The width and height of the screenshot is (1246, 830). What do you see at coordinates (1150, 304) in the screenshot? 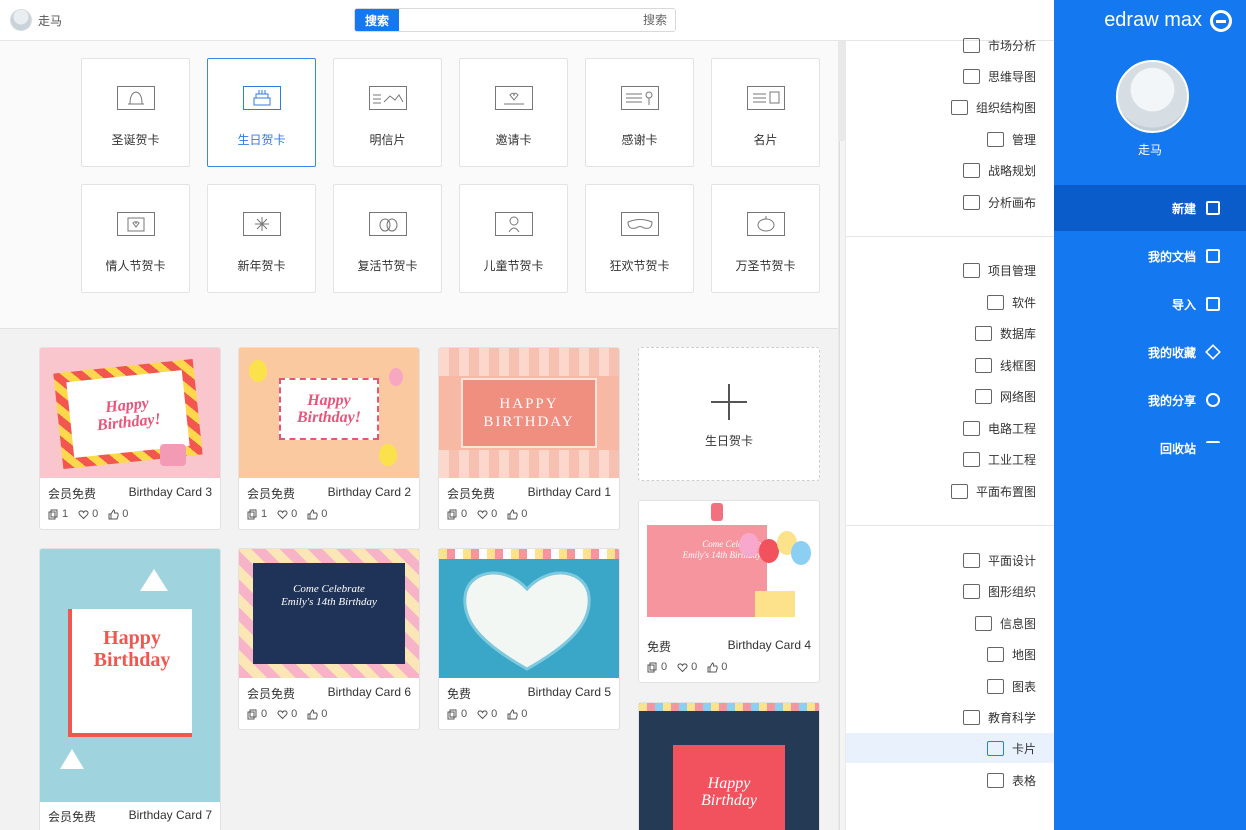
I see `nav-import: 导入` at bounding box center [1150, 304].